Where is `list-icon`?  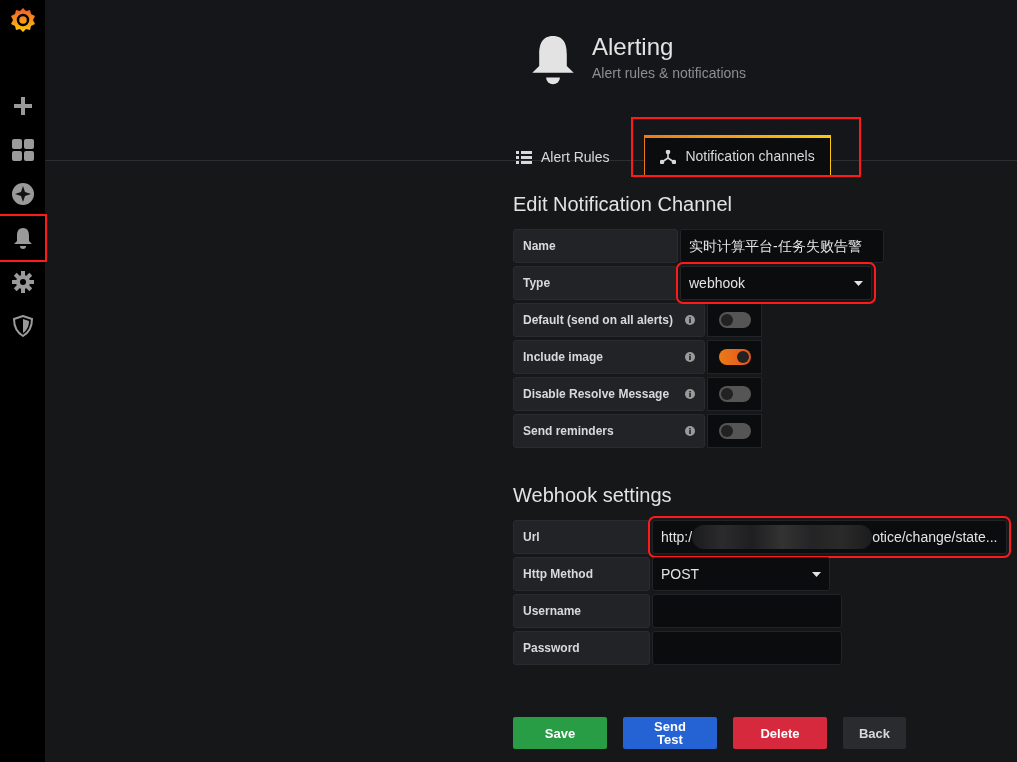 list-icon is located at coordinates (524, 157).